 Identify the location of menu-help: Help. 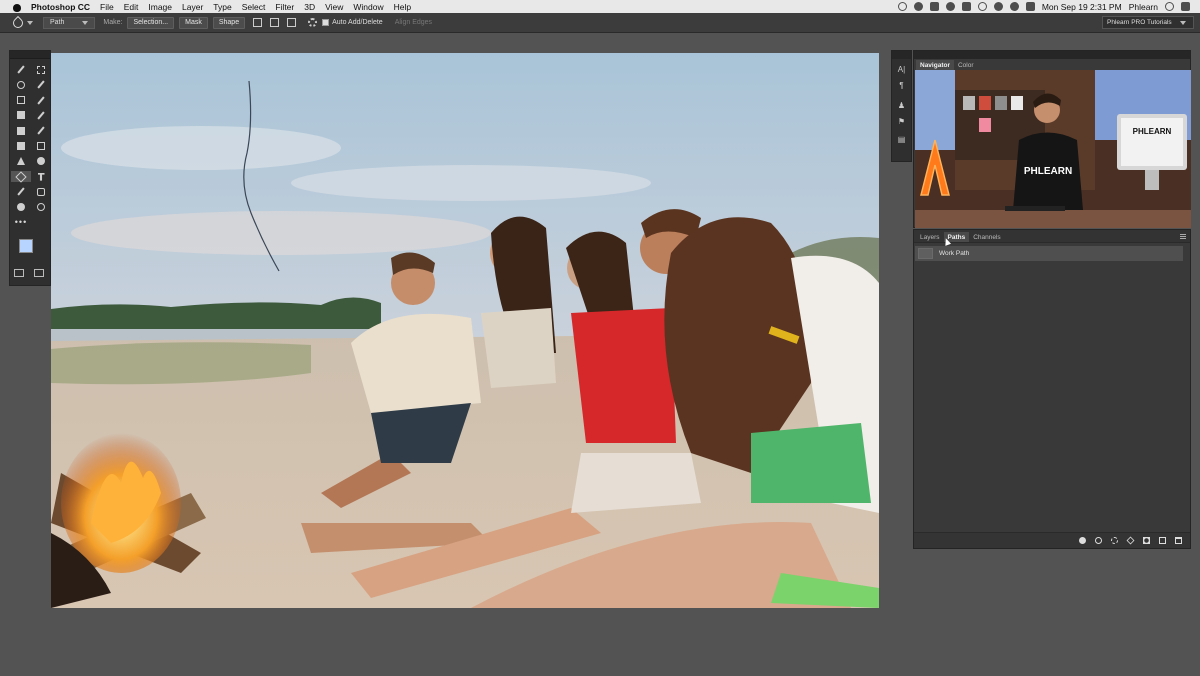
(402, 7).